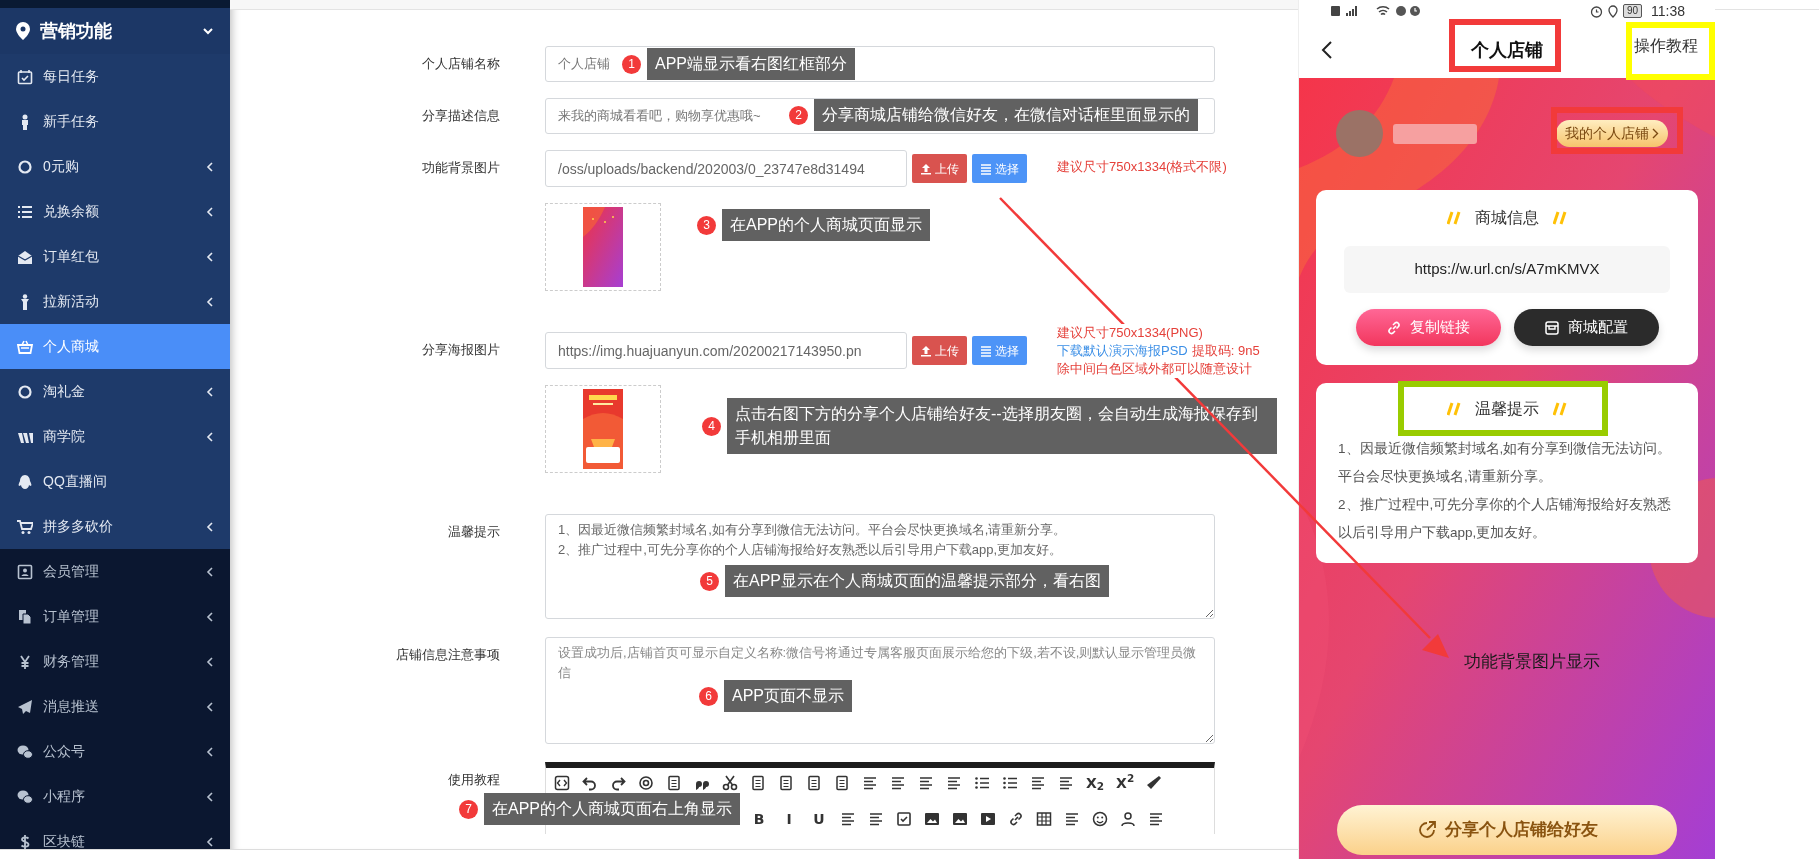 This screenshot has width=1819, height=859. I want to click on caption-text: 功能背景图片显示, so click(1532, 662).